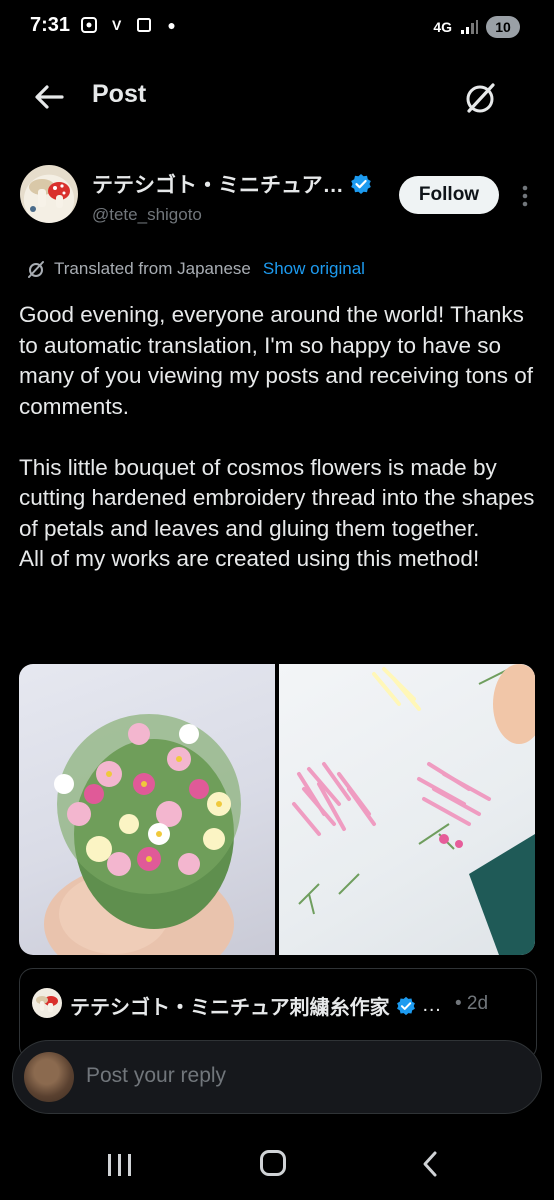 This screenshot has width=554, height=1200. What do you see at coordinates (119, 94) in the screenshot?
I see `page-title: Post` at bounding box center [119, 94].